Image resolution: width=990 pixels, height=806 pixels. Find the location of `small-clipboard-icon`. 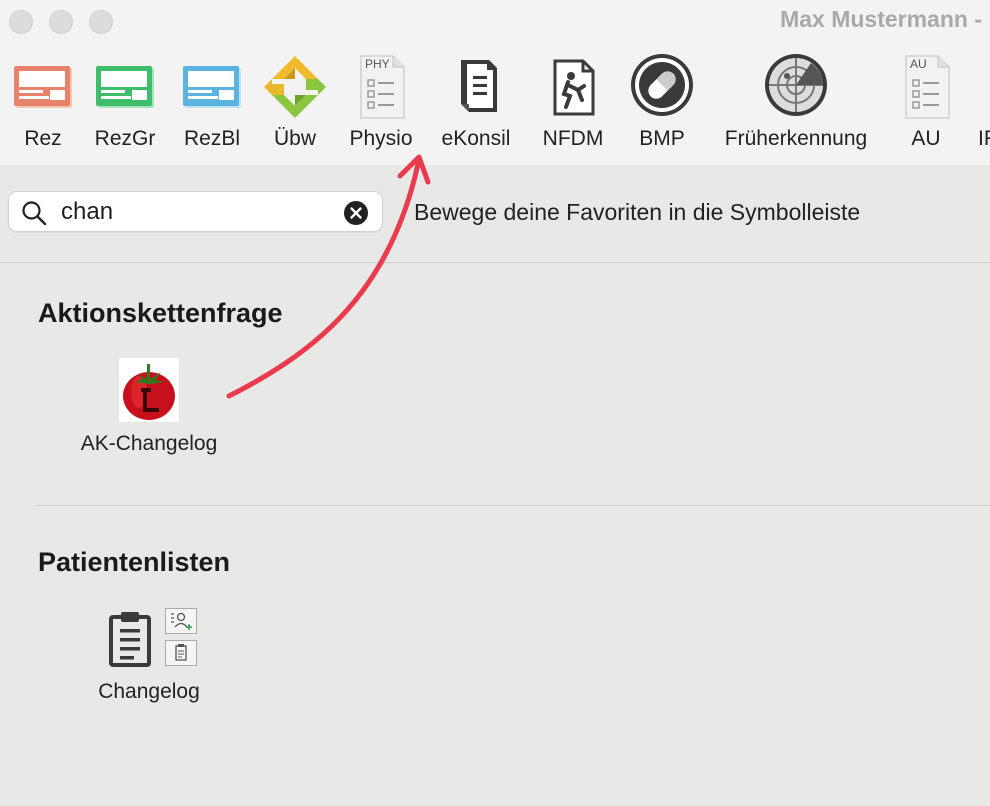

small-clipboard-icon is located at coordinates (181, 653).